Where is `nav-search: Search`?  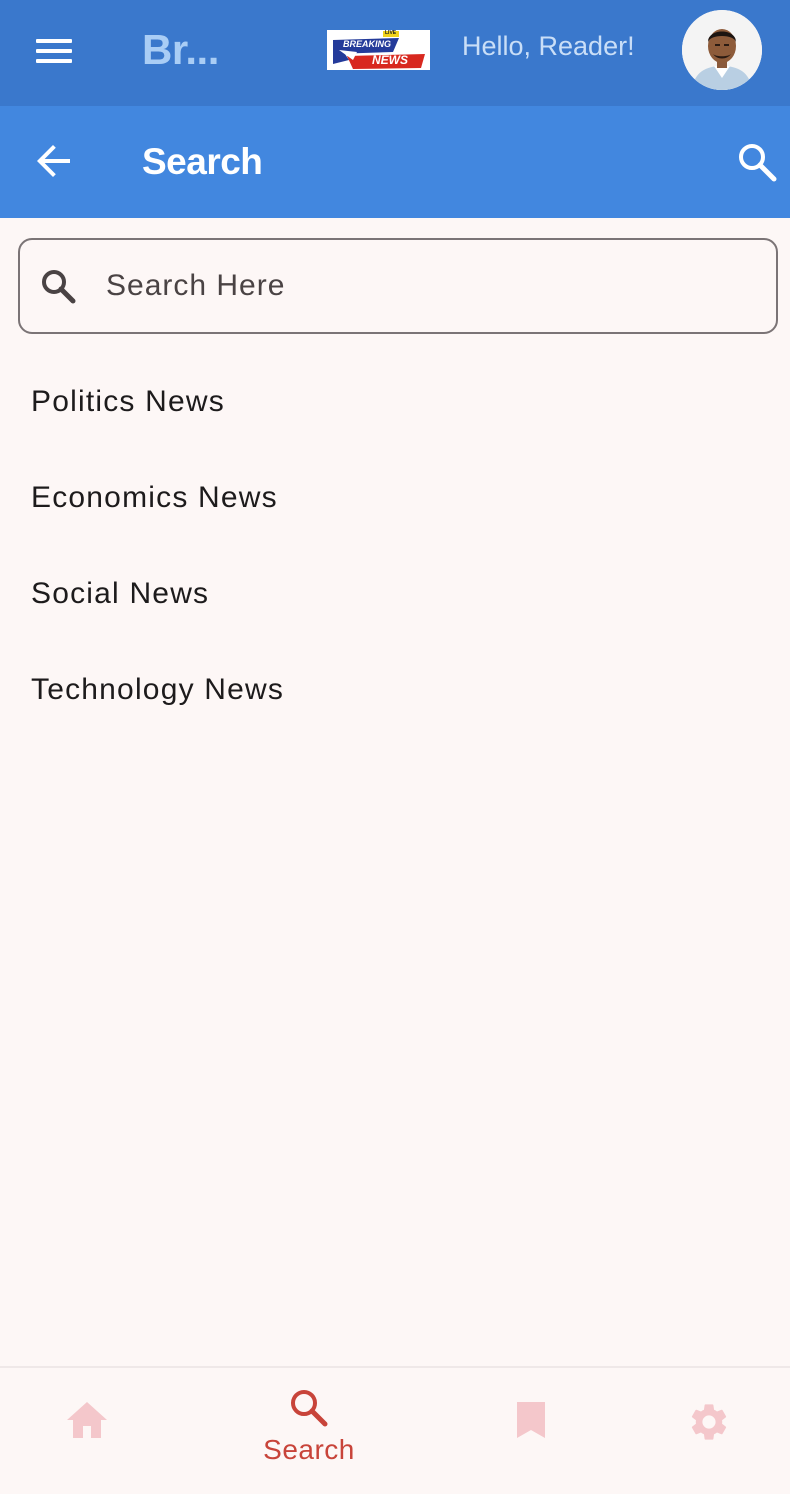
nav-search: Search is located at coordinates (309, 1431).